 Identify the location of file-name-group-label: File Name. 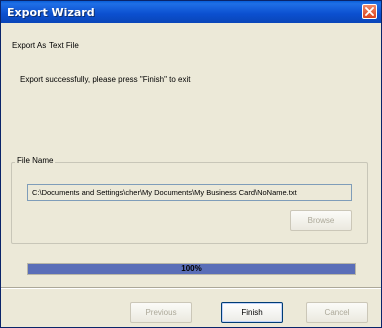
(35, 160).